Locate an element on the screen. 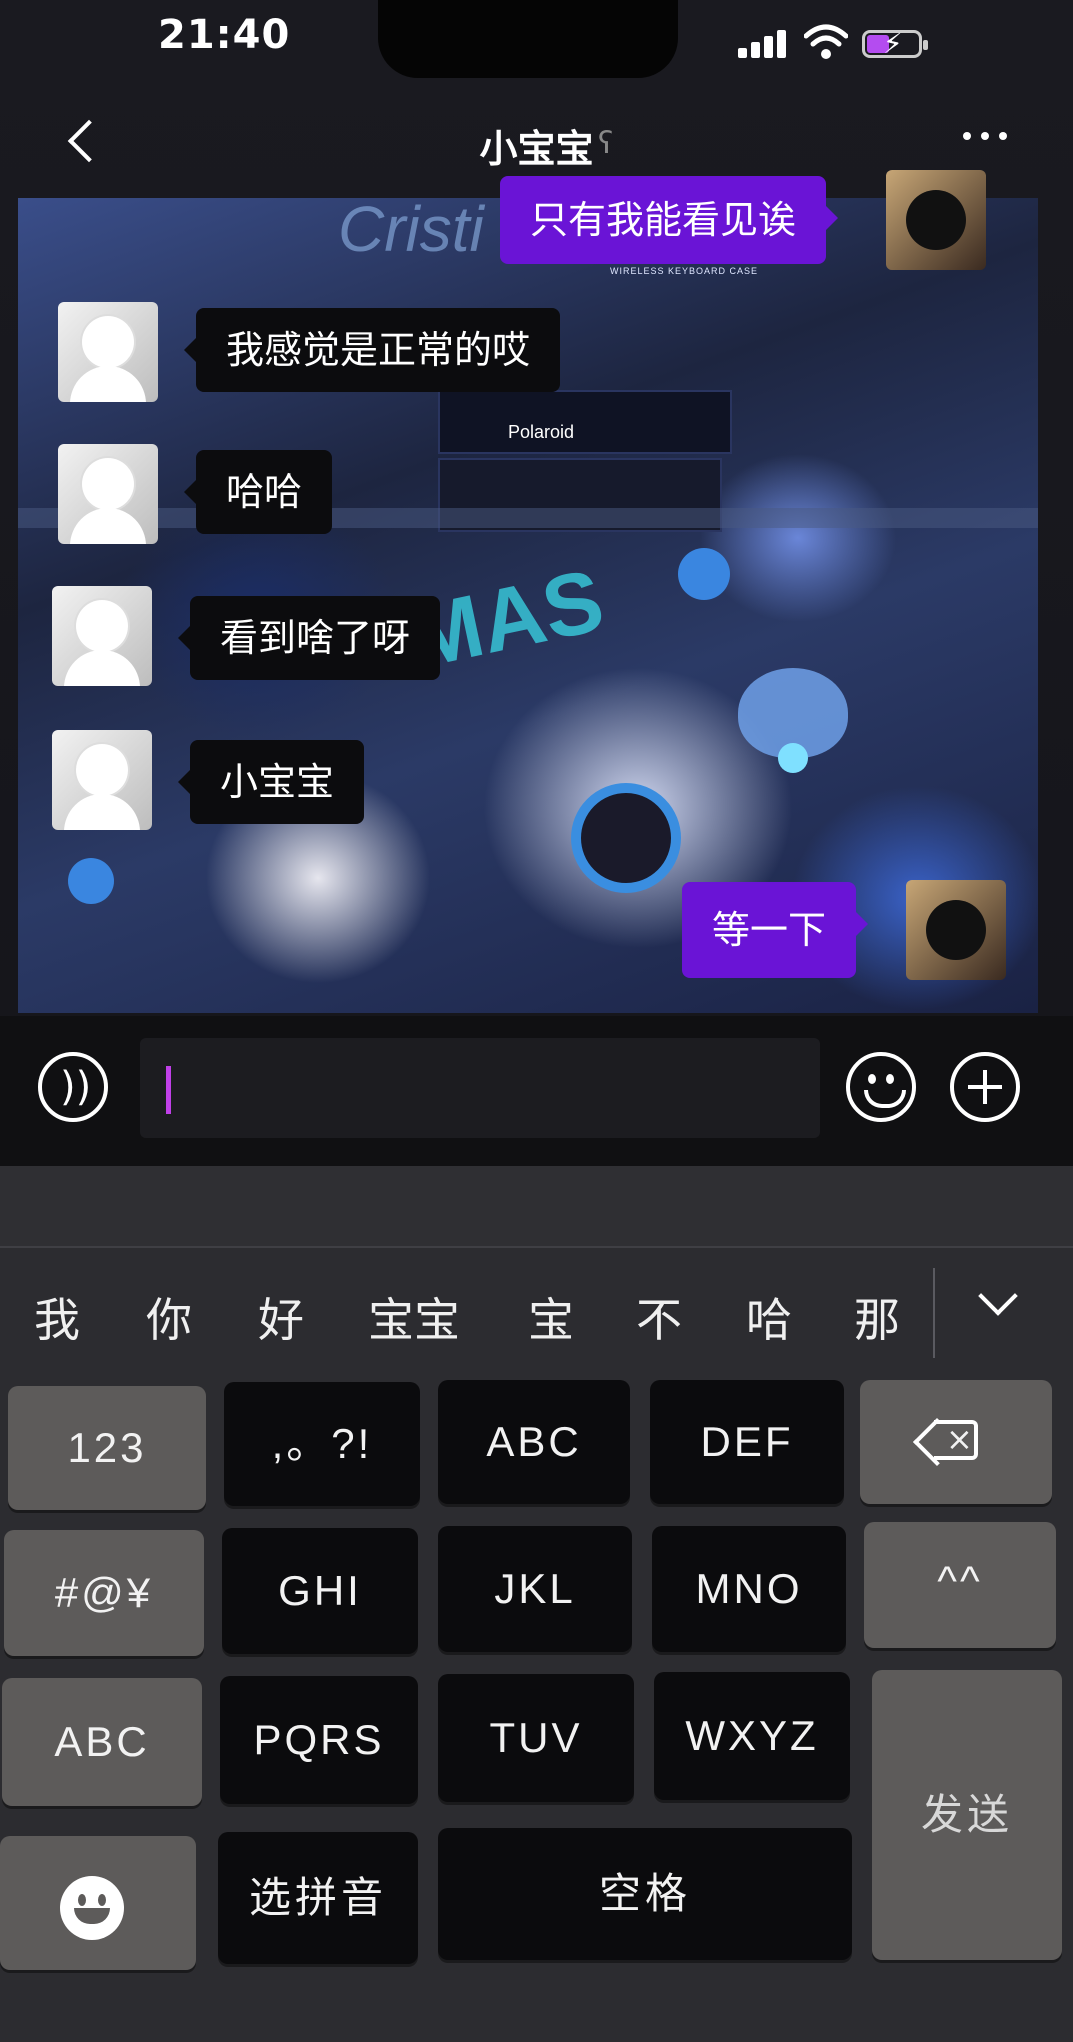  space-key: 空格 is located at coordinates (645, 1894).